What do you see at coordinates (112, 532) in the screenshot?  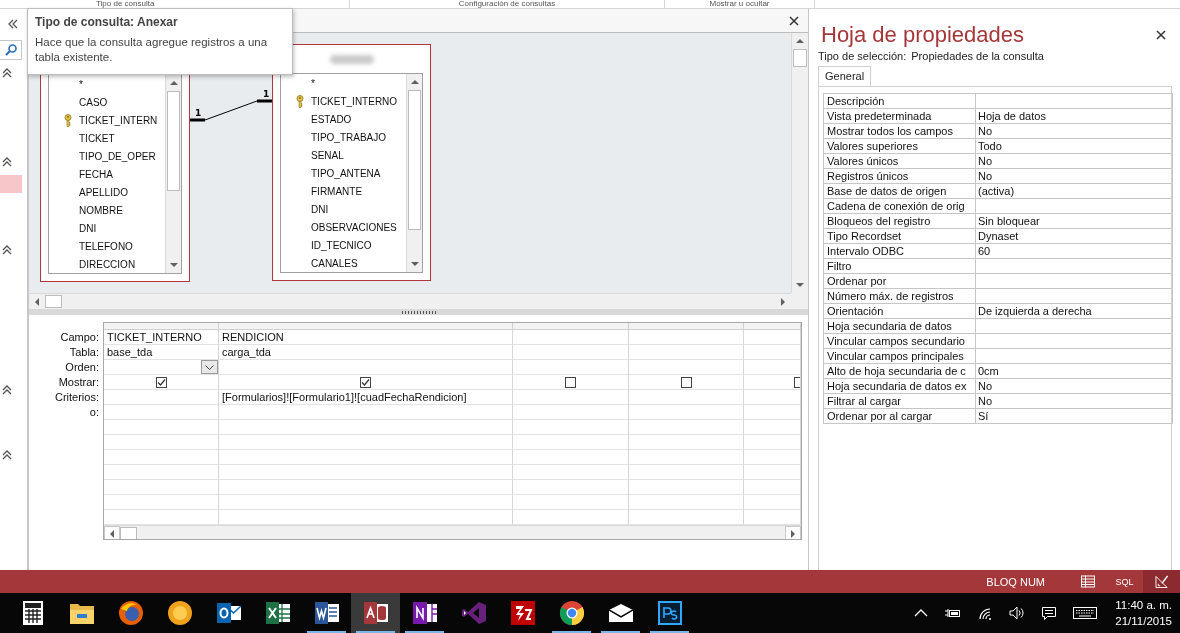 I see `scroll-left-button` at bounding box center [112, 532].